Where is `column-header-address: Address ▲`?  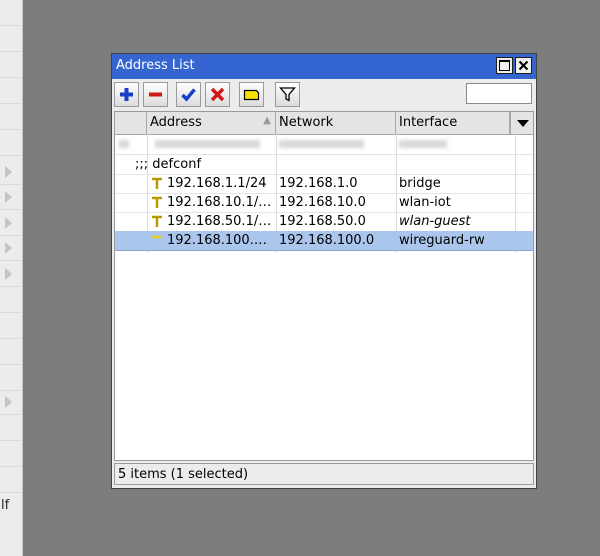 column-header-address: Address ▲ is located at coordinates (211, 123).